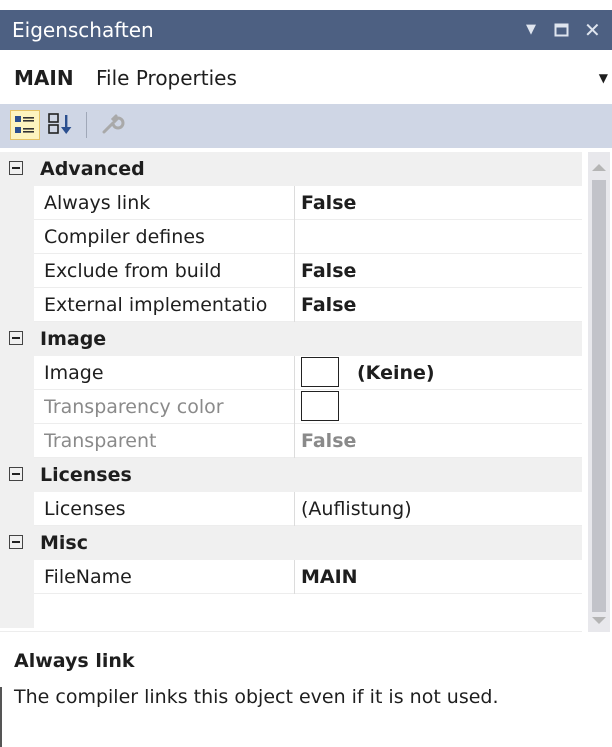  Describe the element at coordinates (438, 373) in the screenshot. I see `property-value-image: (Keine)` at that location.